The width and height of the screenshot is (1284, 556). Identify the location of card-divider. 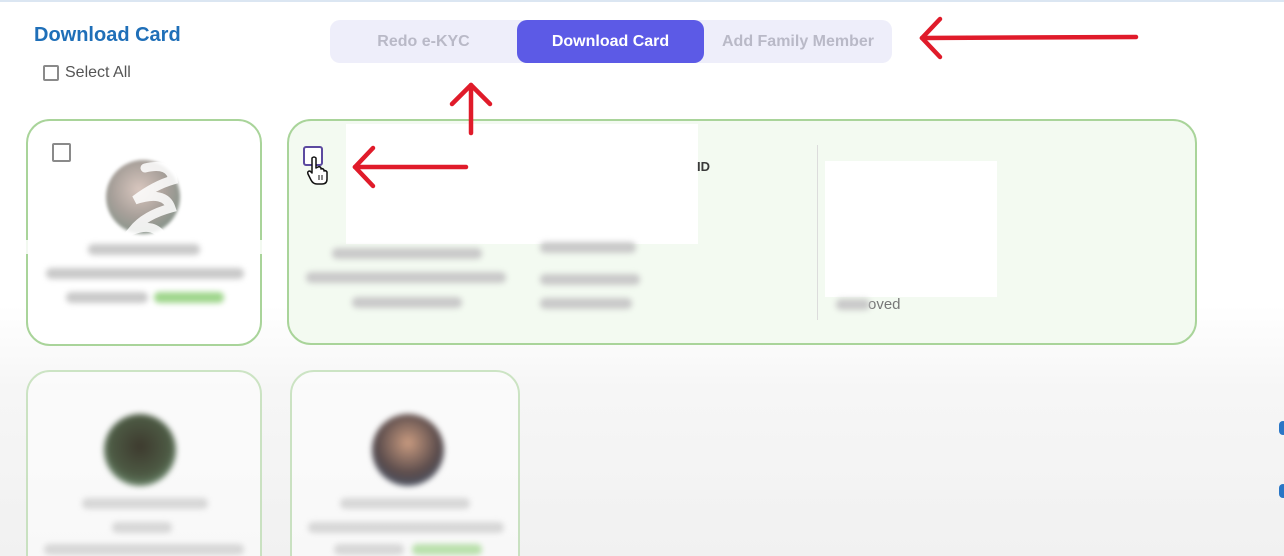
(817, 232).